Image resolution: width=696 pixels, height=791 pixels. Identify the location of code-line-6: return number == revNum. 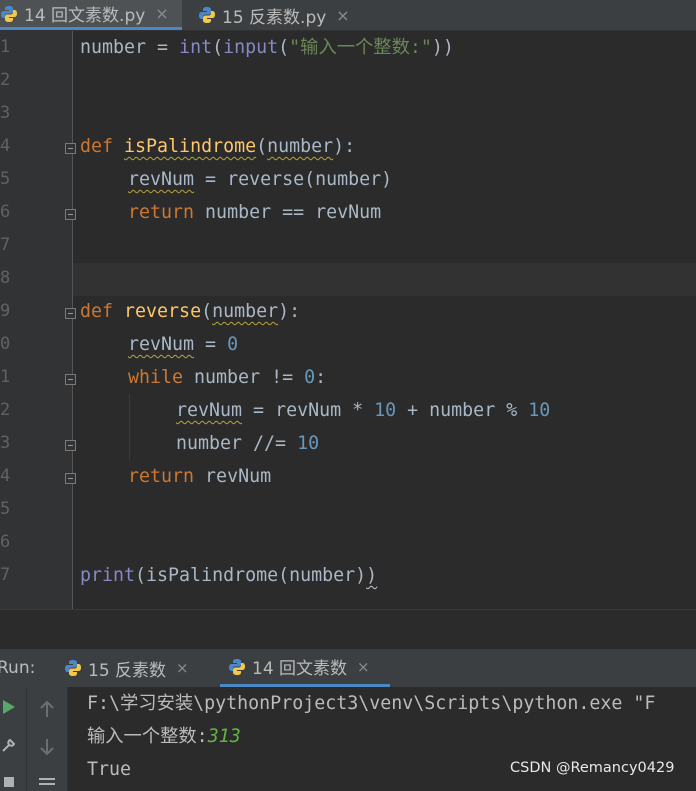
(255, 212).